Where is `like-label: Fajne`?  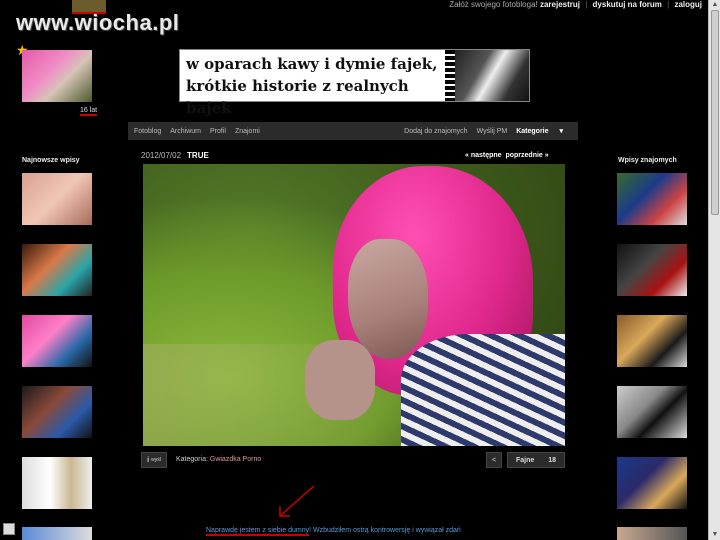
like-label: Fajne is located at coordinates (525, 460).